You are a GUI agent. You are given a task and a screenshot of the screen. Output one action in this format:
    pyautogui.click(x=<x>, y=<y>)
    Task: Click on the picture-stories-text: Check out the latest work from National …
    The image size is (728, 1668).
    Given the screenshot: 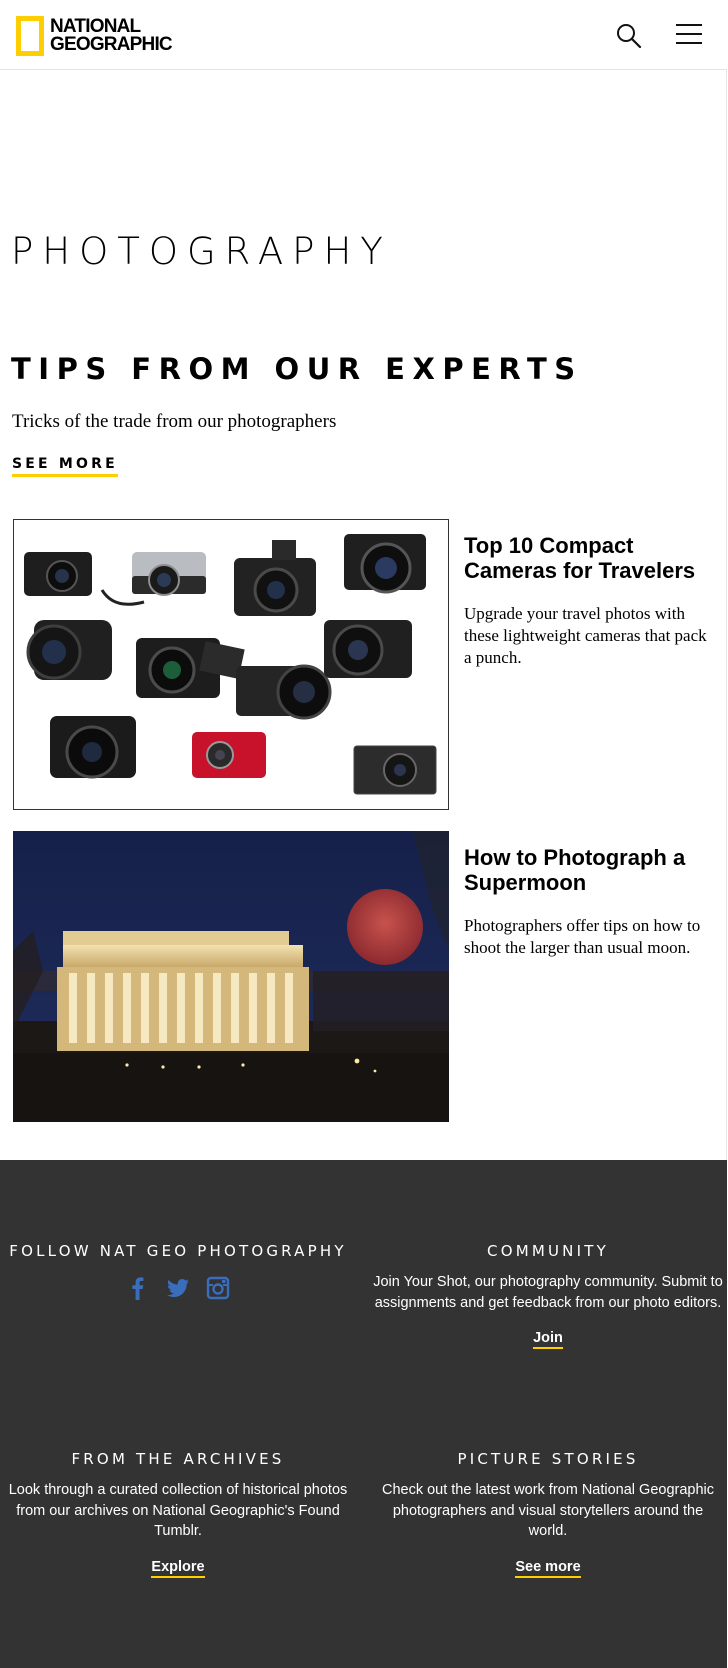 What is the action you would take?
    pyautogui.click(x=548, y=1510)
    